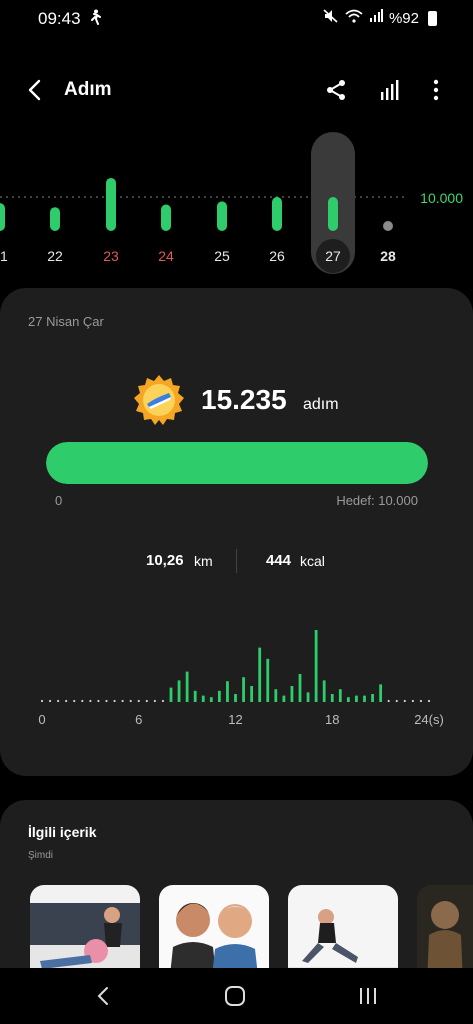 The height and width of the screenshot is (1024, 473). What do you see at coordinates (165, 560) in the screenshot?
I see `distance-value: 10,26` at bounding box center [165, 560].